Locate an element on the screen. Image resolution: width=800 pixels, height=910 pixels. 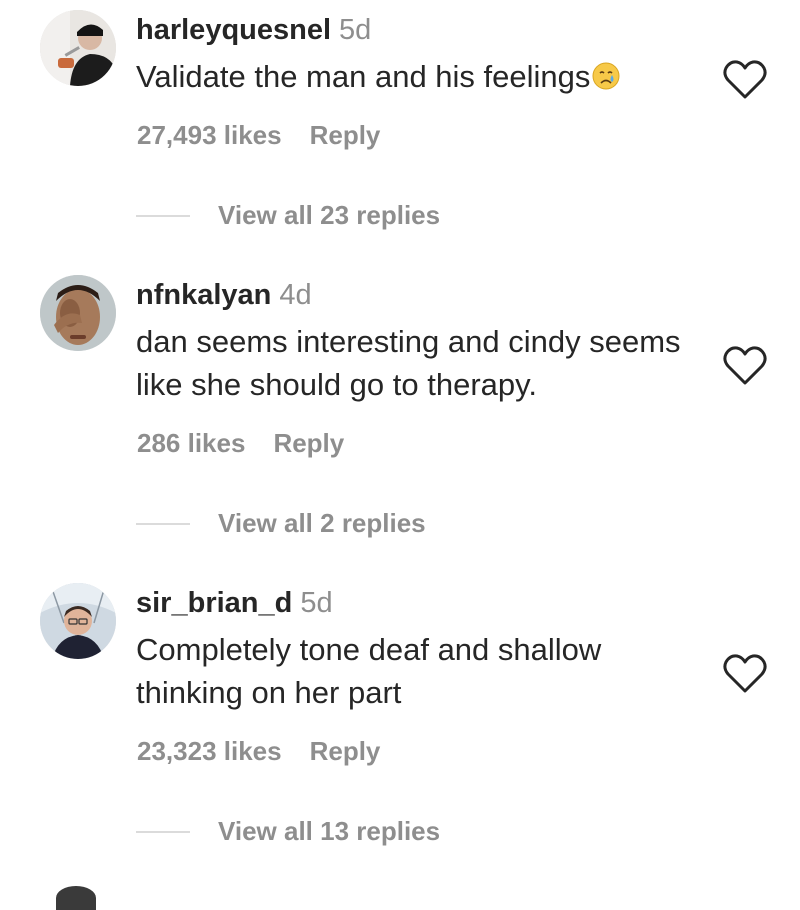
comment-header: nfnkalyan 4d is located at coordinates (224, 295).